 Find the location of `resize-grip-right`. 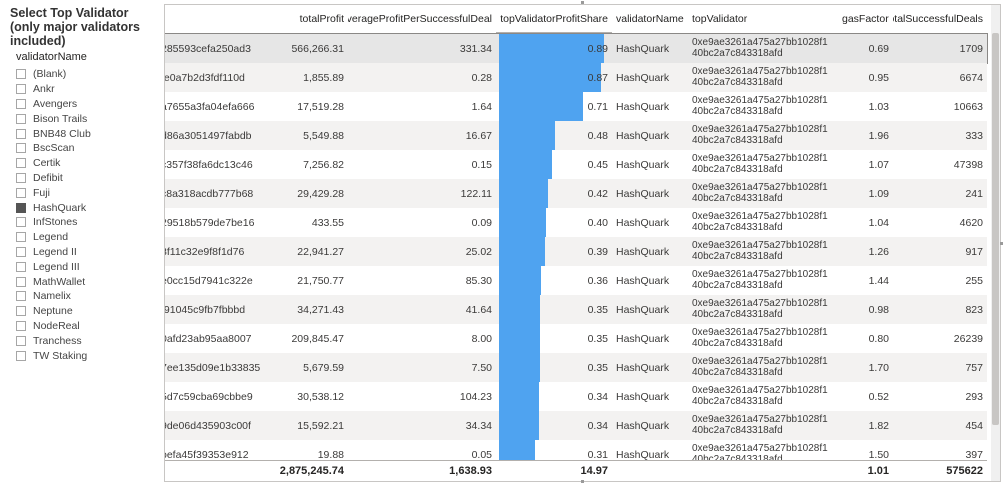

resize-grip-right is located at coordinates (1001, 243).